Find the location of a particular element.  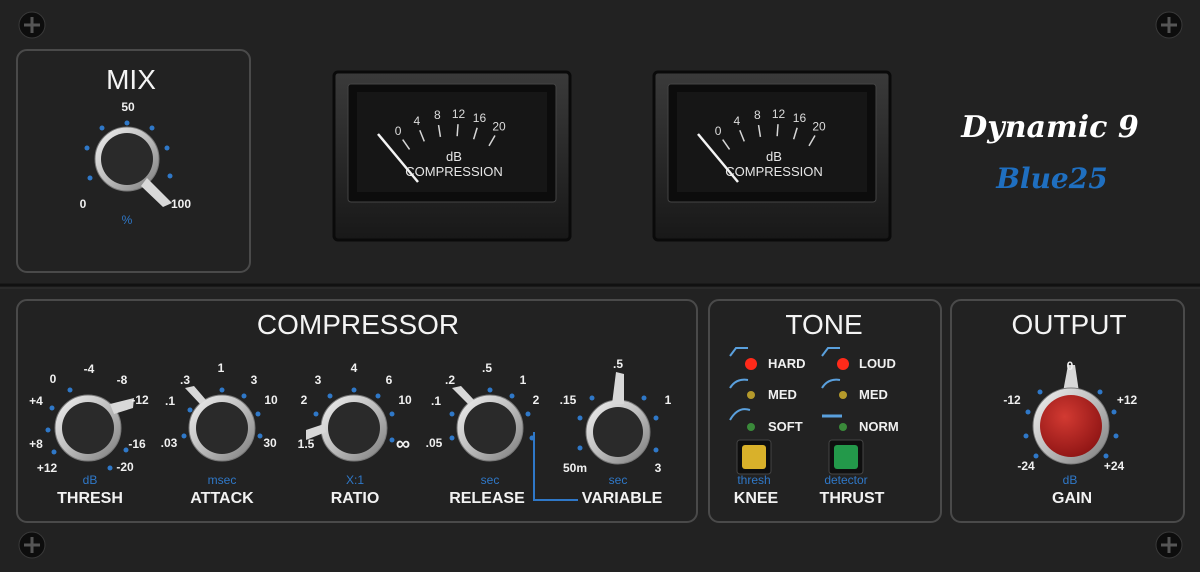

variable-scale-p5: .5 is located at coordinates (618, 364).